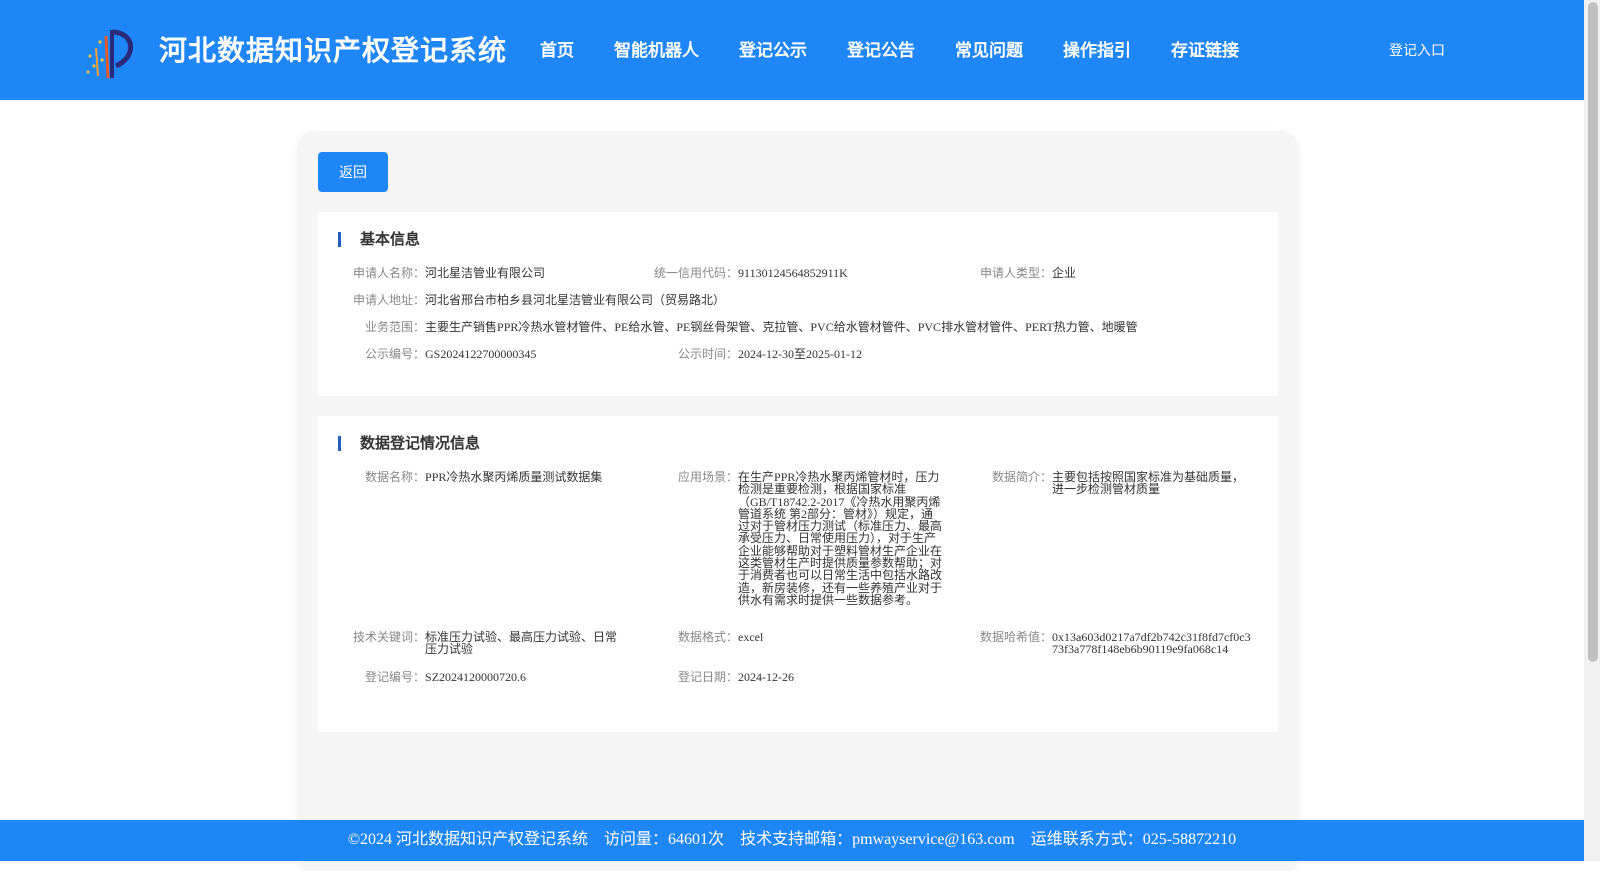  What do you see at coordinates (409, 443) in the screenshot?
I see `section-title-data: 数据登记情况信息` at bounding box center [409, 443].